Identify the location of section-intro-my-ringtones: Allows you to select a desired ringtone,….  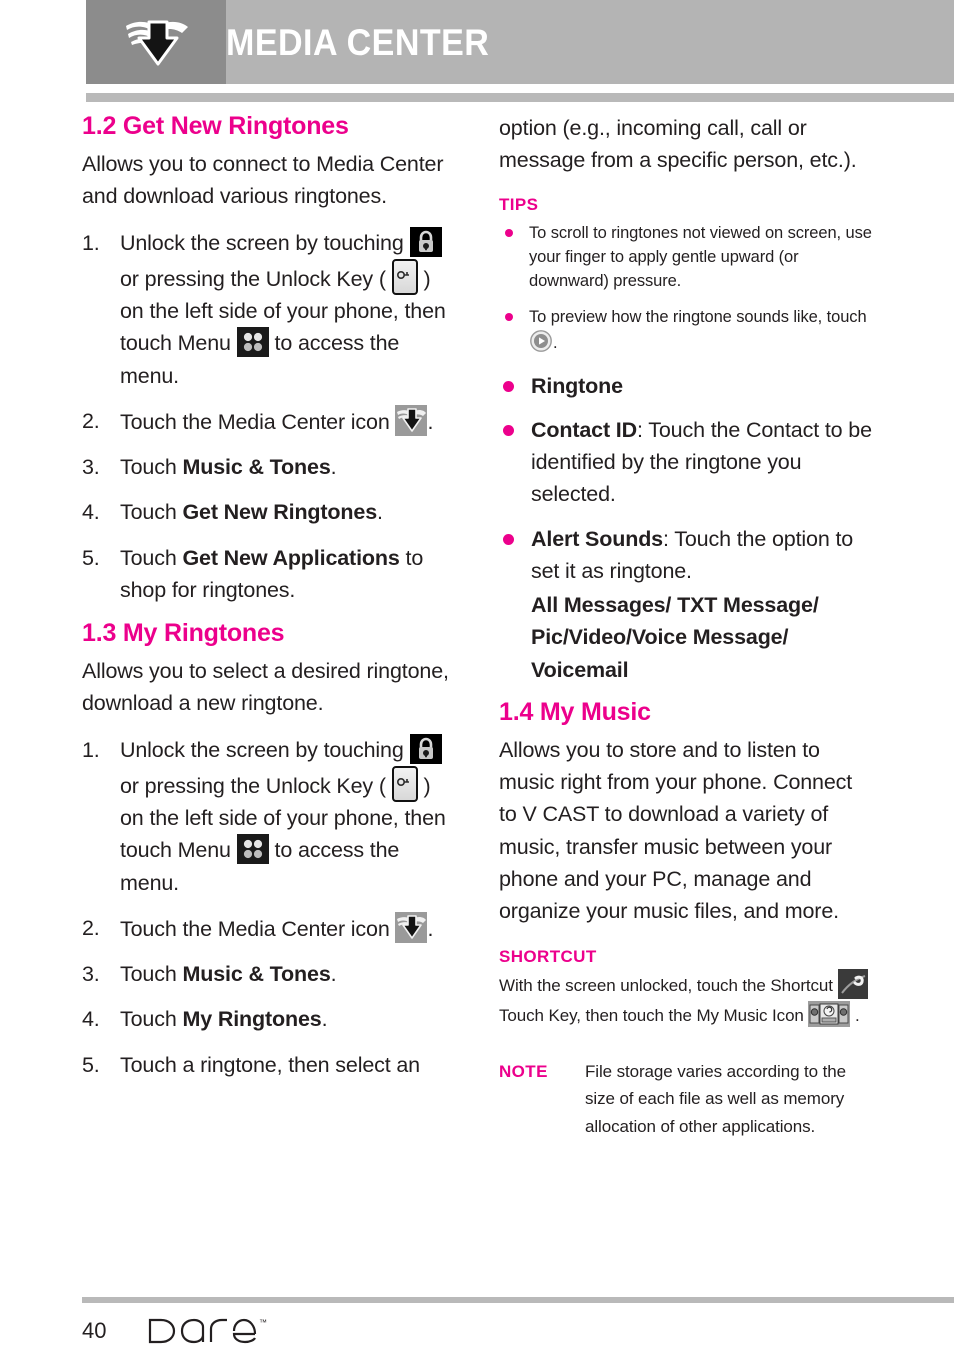
(265, 687).